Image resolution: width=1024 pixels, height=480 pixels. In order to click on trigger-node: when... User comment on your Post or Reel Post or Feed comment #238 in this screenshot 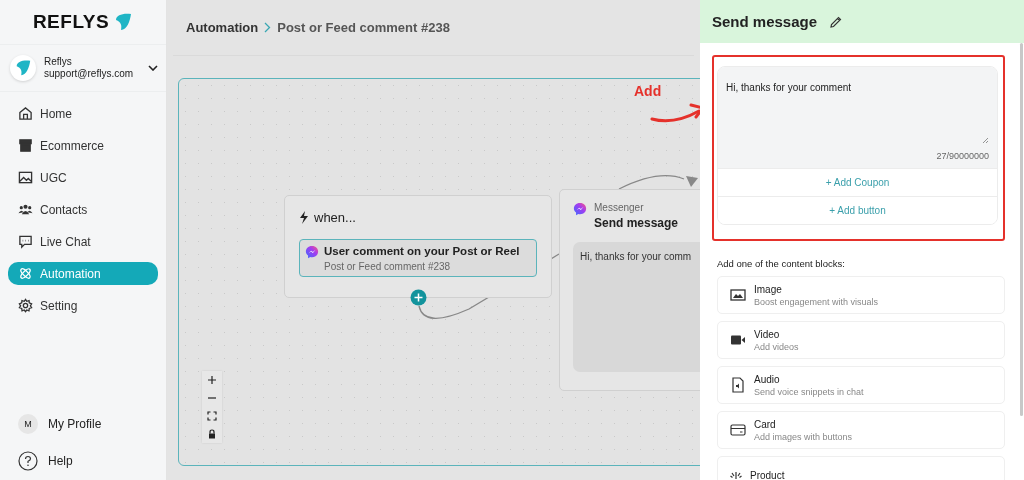, I will do `click(418, 246)`.